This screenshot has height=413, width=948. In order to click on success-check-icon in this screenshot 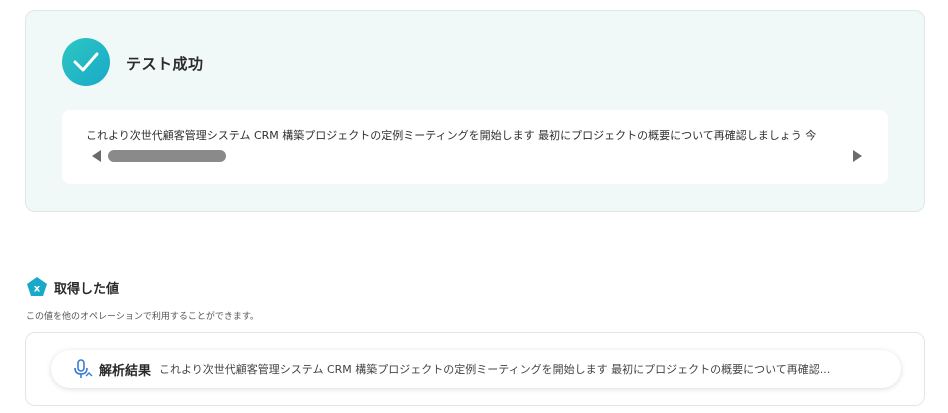, I will do `click(86, 62)`.